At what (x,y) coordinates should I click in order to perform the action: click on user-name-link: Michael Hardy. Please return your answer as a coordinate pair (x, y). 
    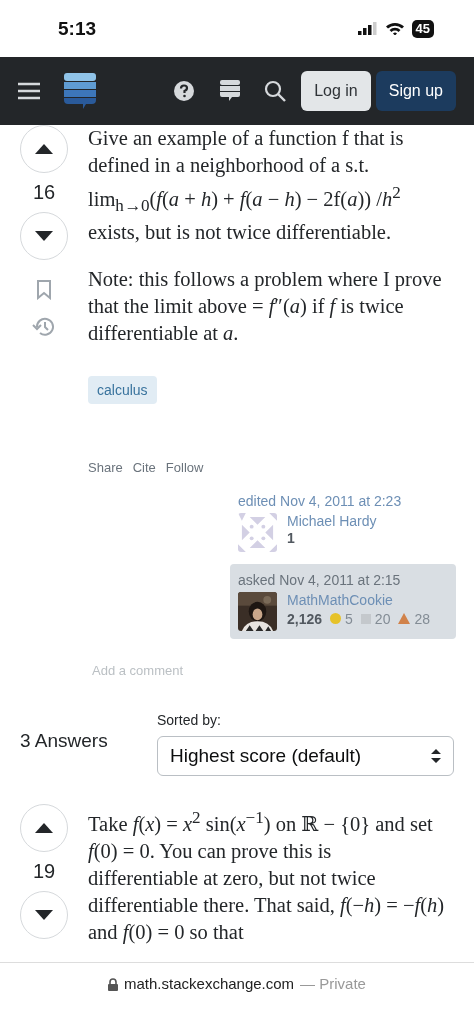
    Looking at the image, I should click on (332, 520).